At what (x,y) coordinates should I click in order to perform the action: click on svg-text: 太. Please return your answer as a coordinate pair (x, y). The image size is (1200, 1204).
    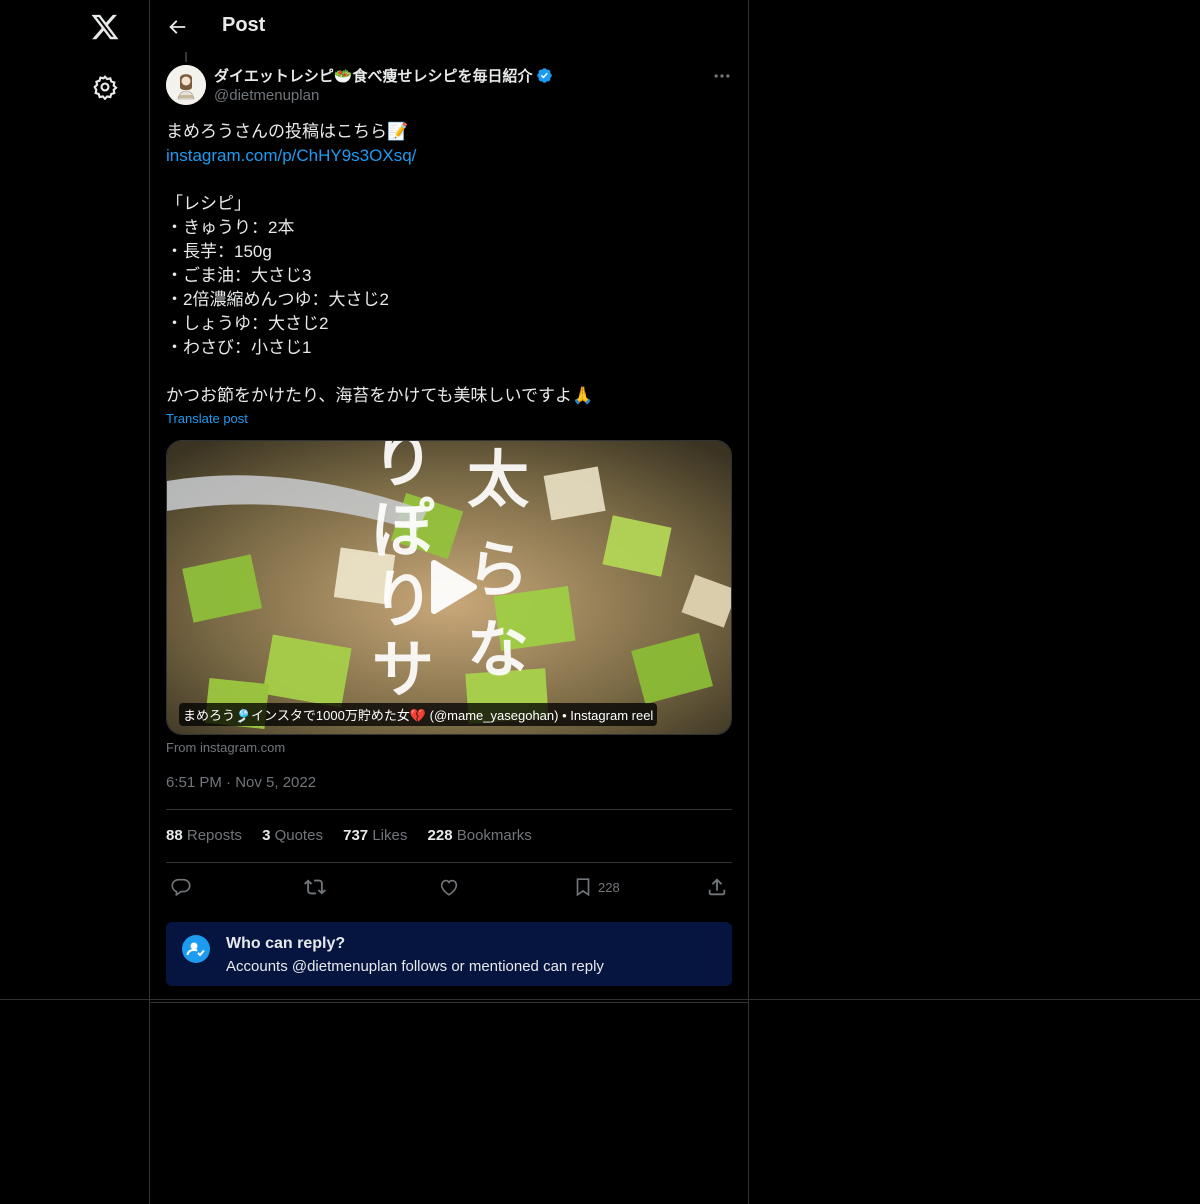
    Looking at the image, I should click on (498, 479).